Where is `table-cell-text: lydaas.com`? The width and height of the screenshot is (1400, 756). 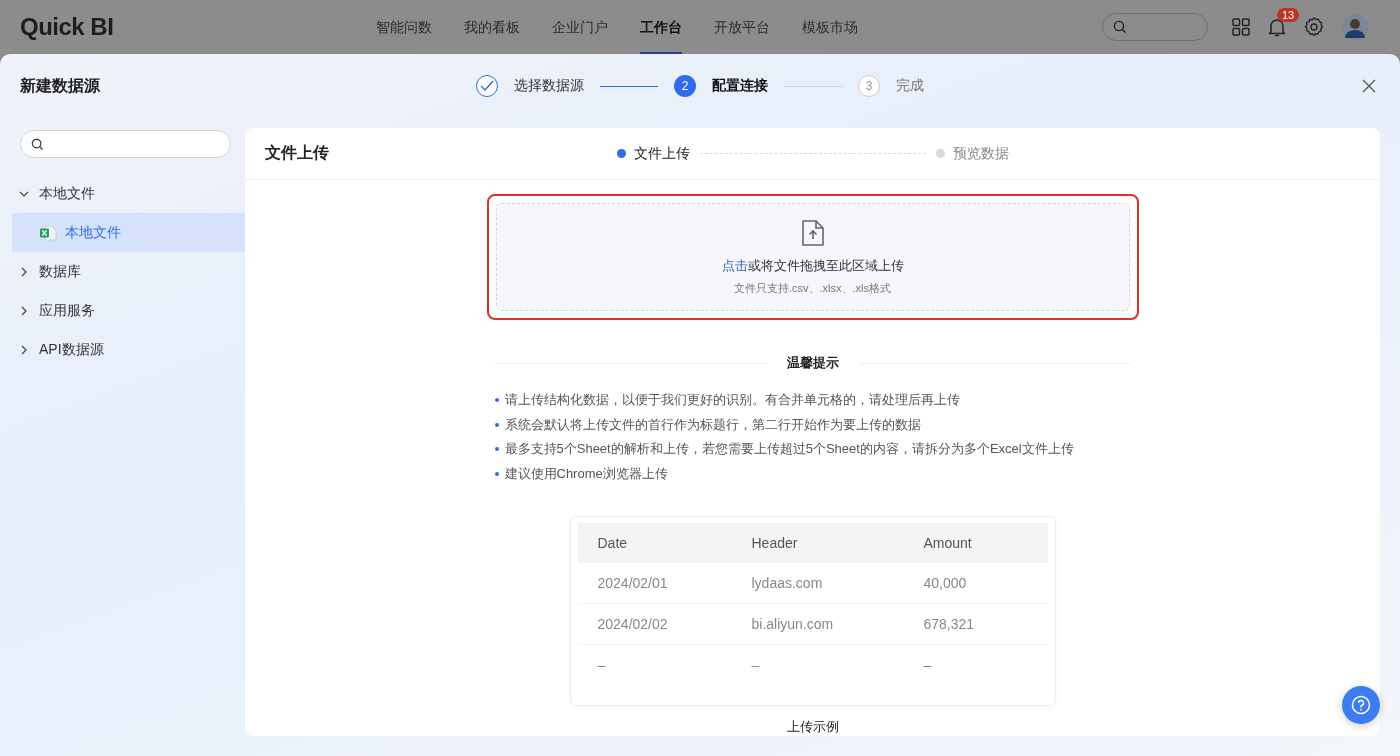
table-cell-text: lydaas.com is located at coordinates (787, 583).